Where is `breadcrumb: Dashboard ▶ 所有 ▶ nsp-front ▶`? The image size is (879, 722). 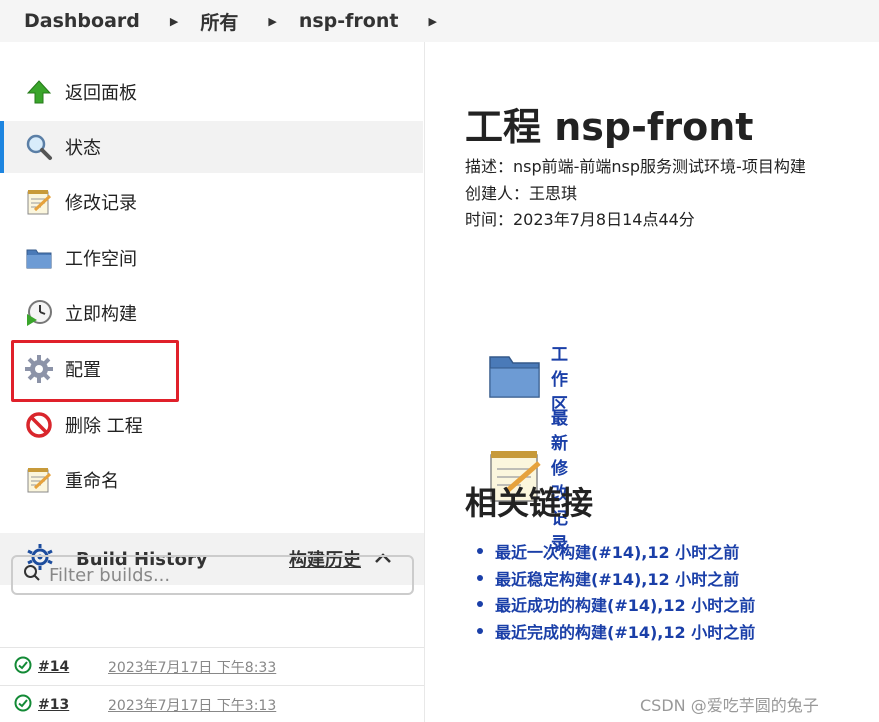 breadcrumb: Dashboard ▶ 所有 ▶ nsp-front ▶ is located at coordinates (439, 21).